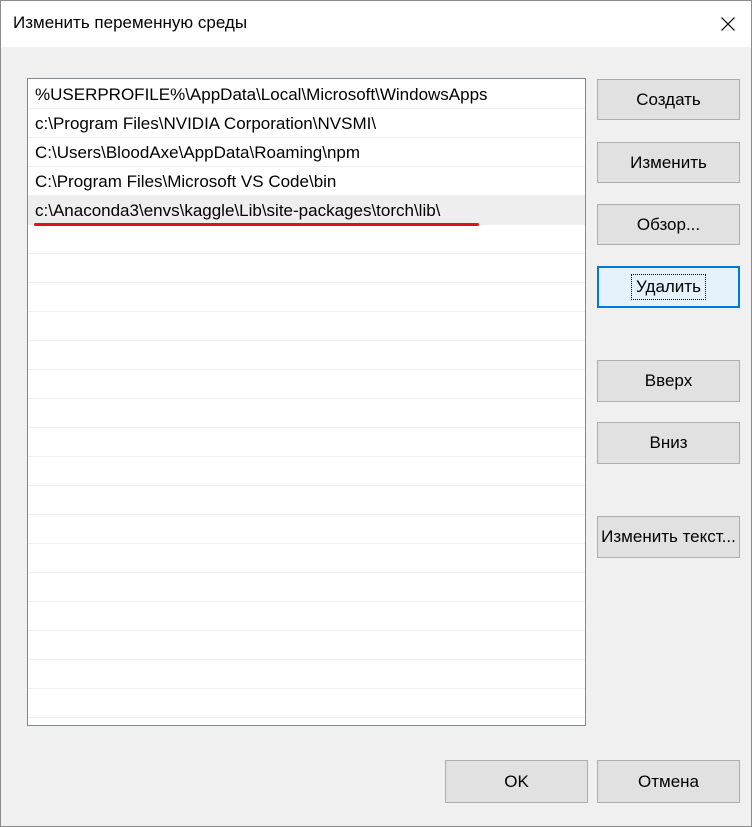  What do you see at coordinates (130, 22) in the screenshot?
I see `window-title: Изменить переменную среды` at bounding box center [130, 22].